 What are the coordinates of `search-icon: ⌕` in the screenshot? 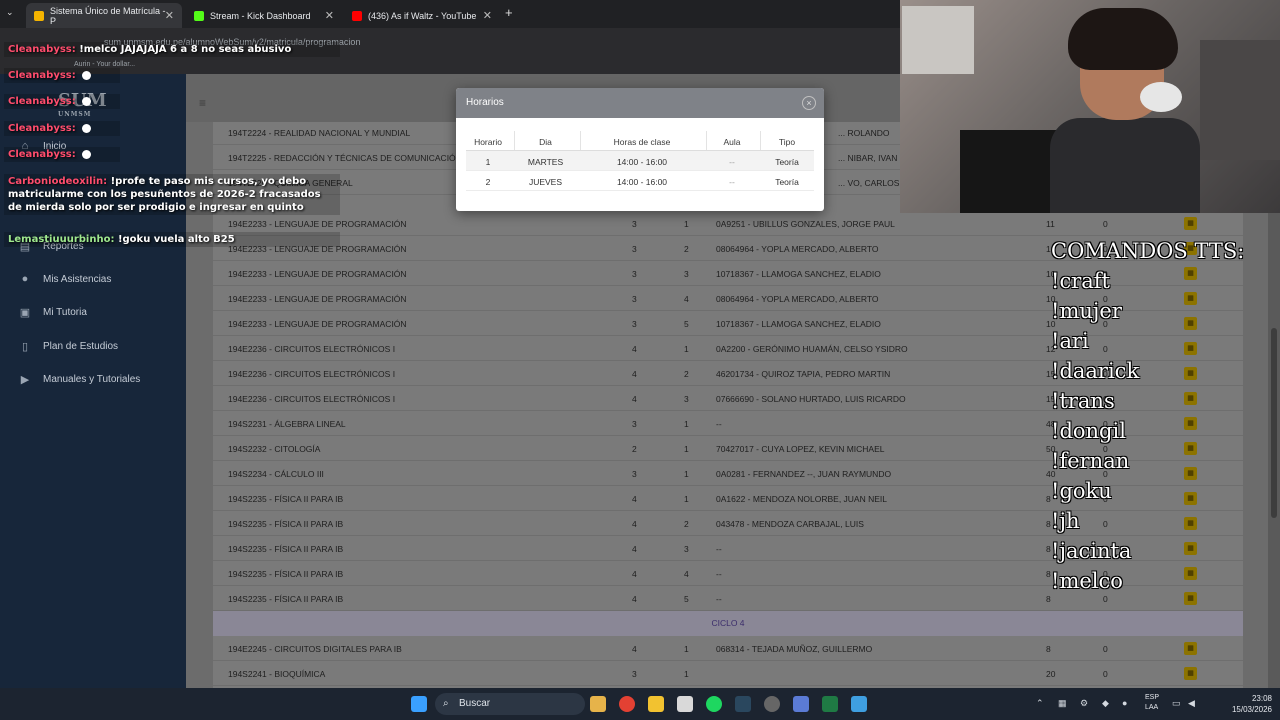 It's located at (446, 703).